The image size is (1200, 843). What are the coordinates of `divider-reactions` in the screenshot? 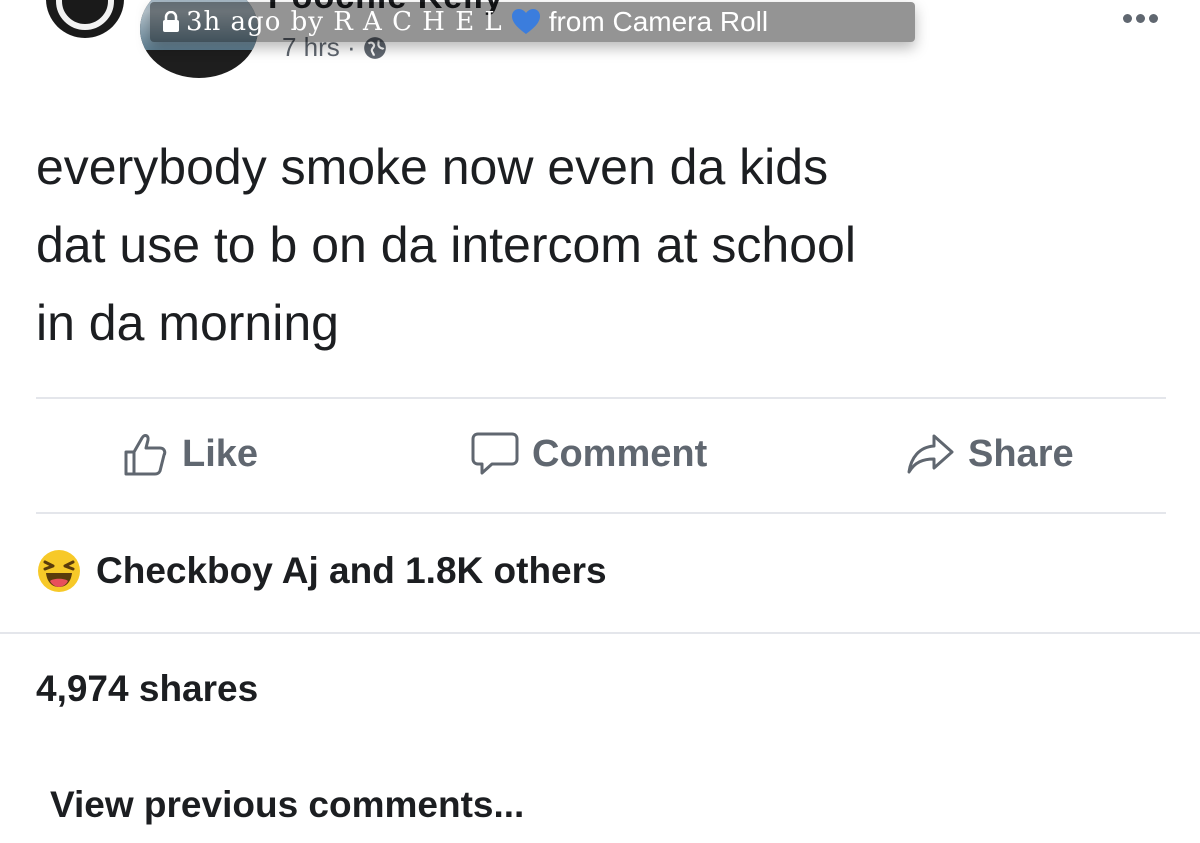 It's located at (600, 633).